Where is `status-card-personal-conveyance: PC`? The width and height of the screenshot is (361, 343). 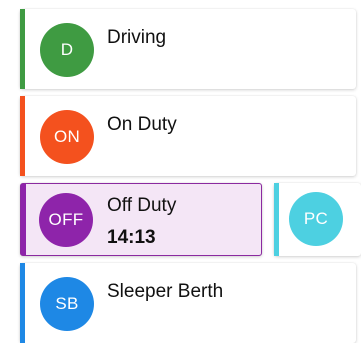
status-card-personal-conveyance: PC is located at coordinates (317, 219).